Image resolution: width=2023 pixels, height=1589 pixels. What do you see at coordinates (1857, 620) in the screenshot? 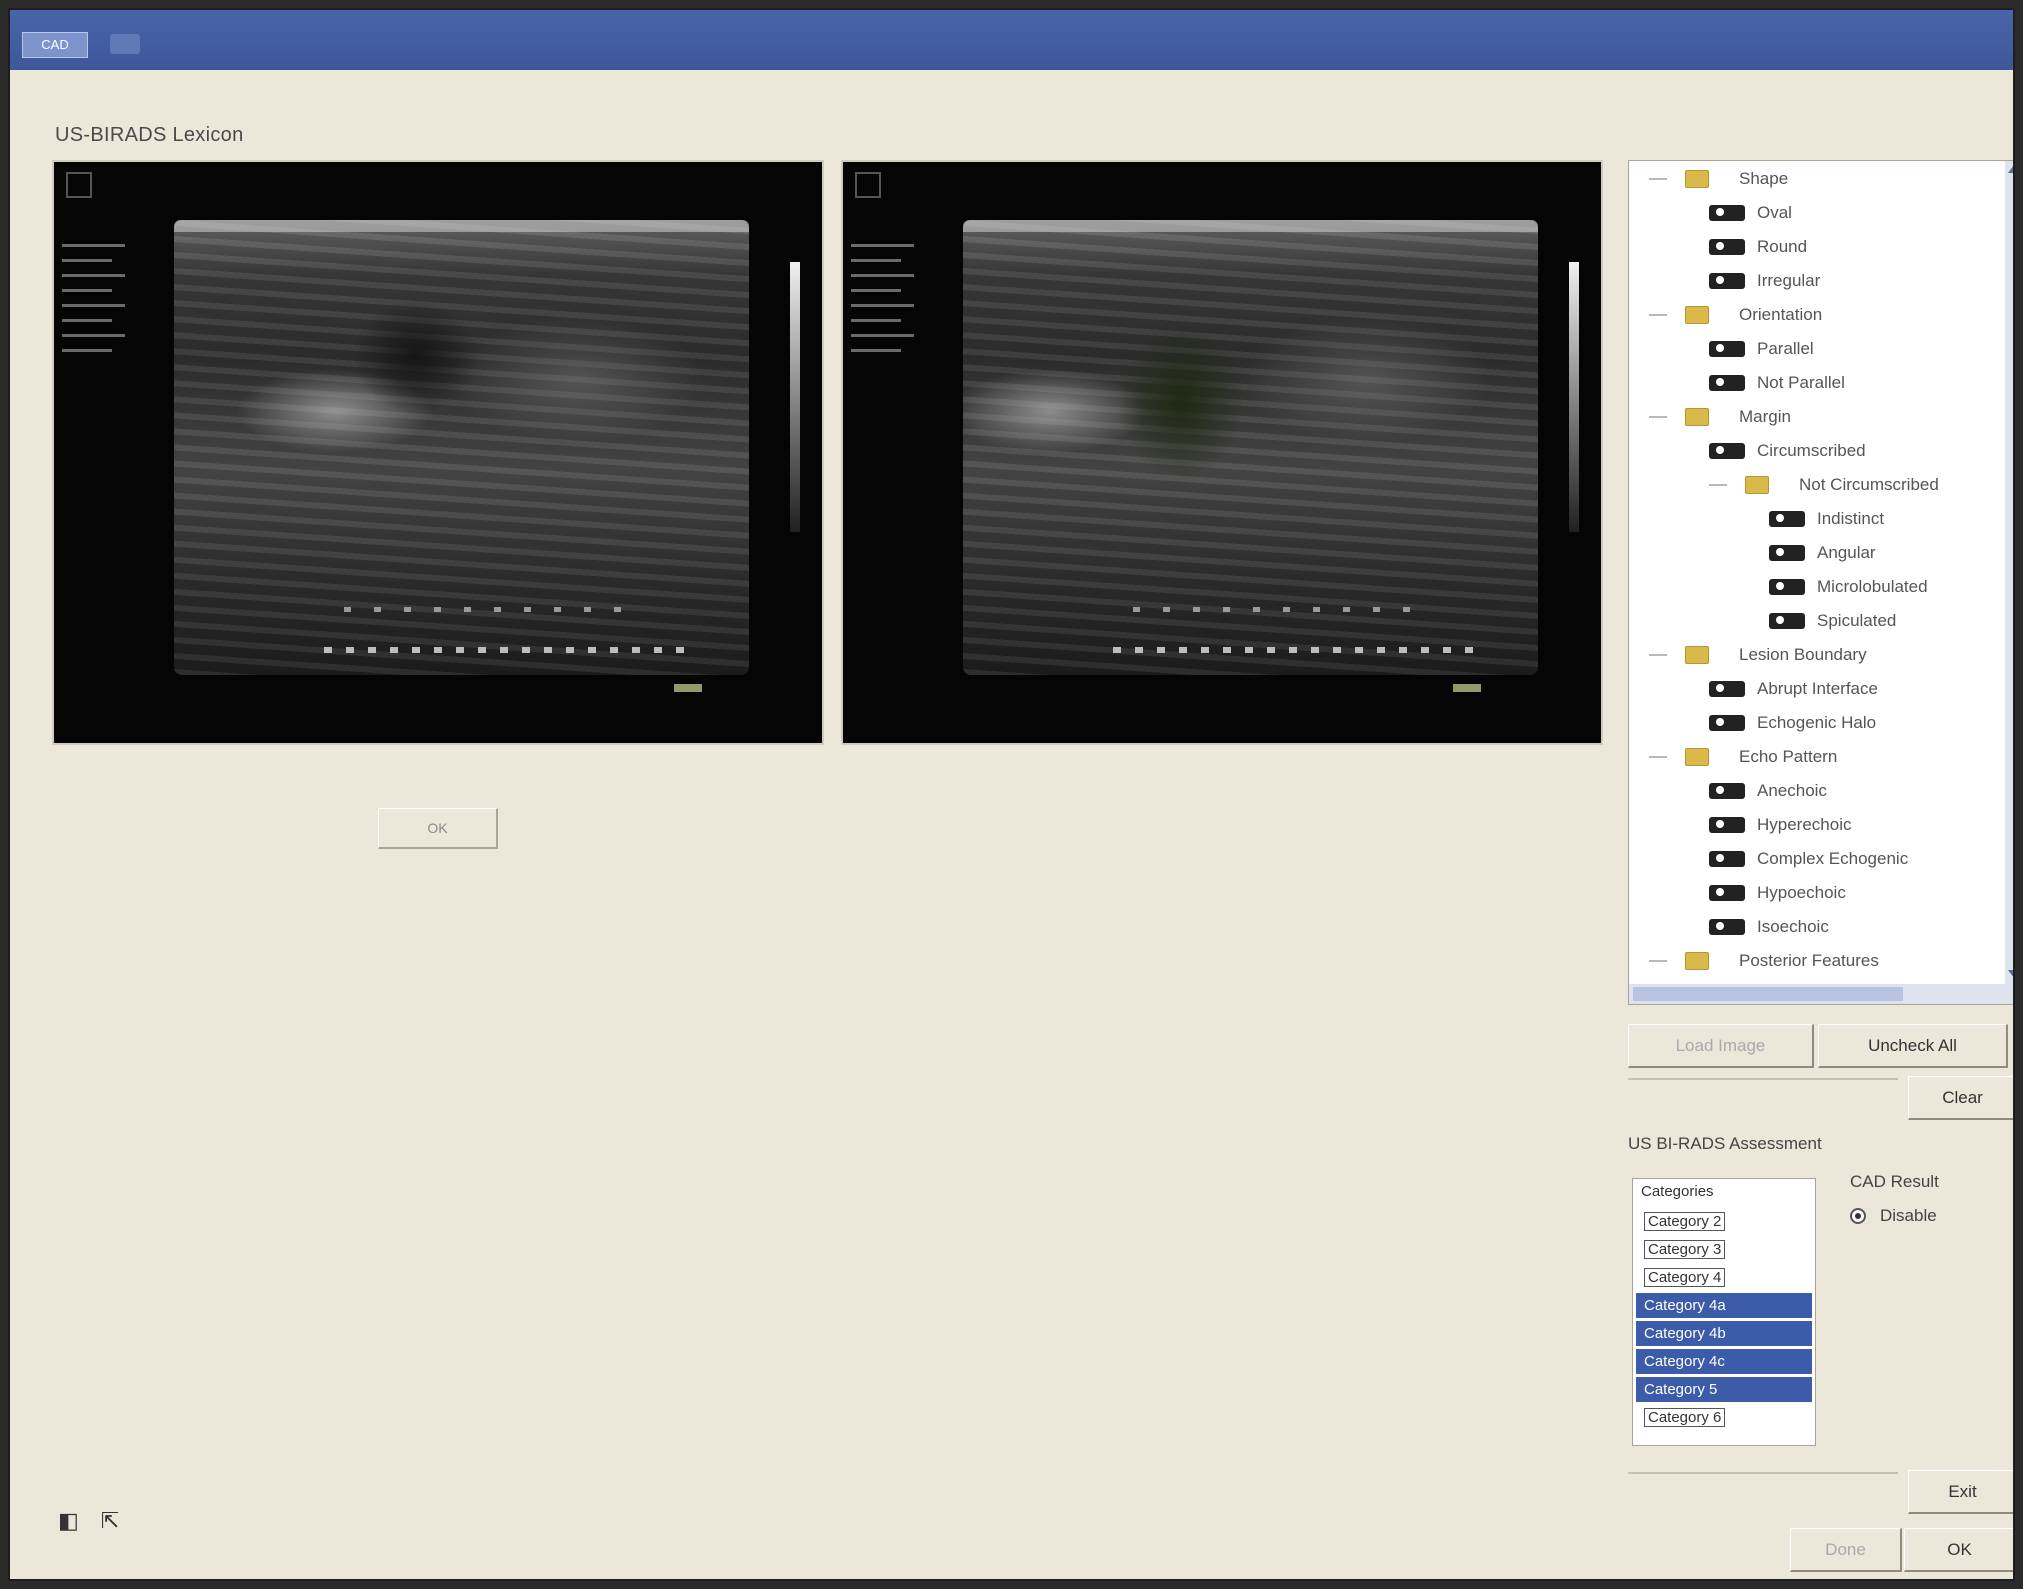
I see `tree-item-label: Spiculated` at bounding box center [1857, 620].